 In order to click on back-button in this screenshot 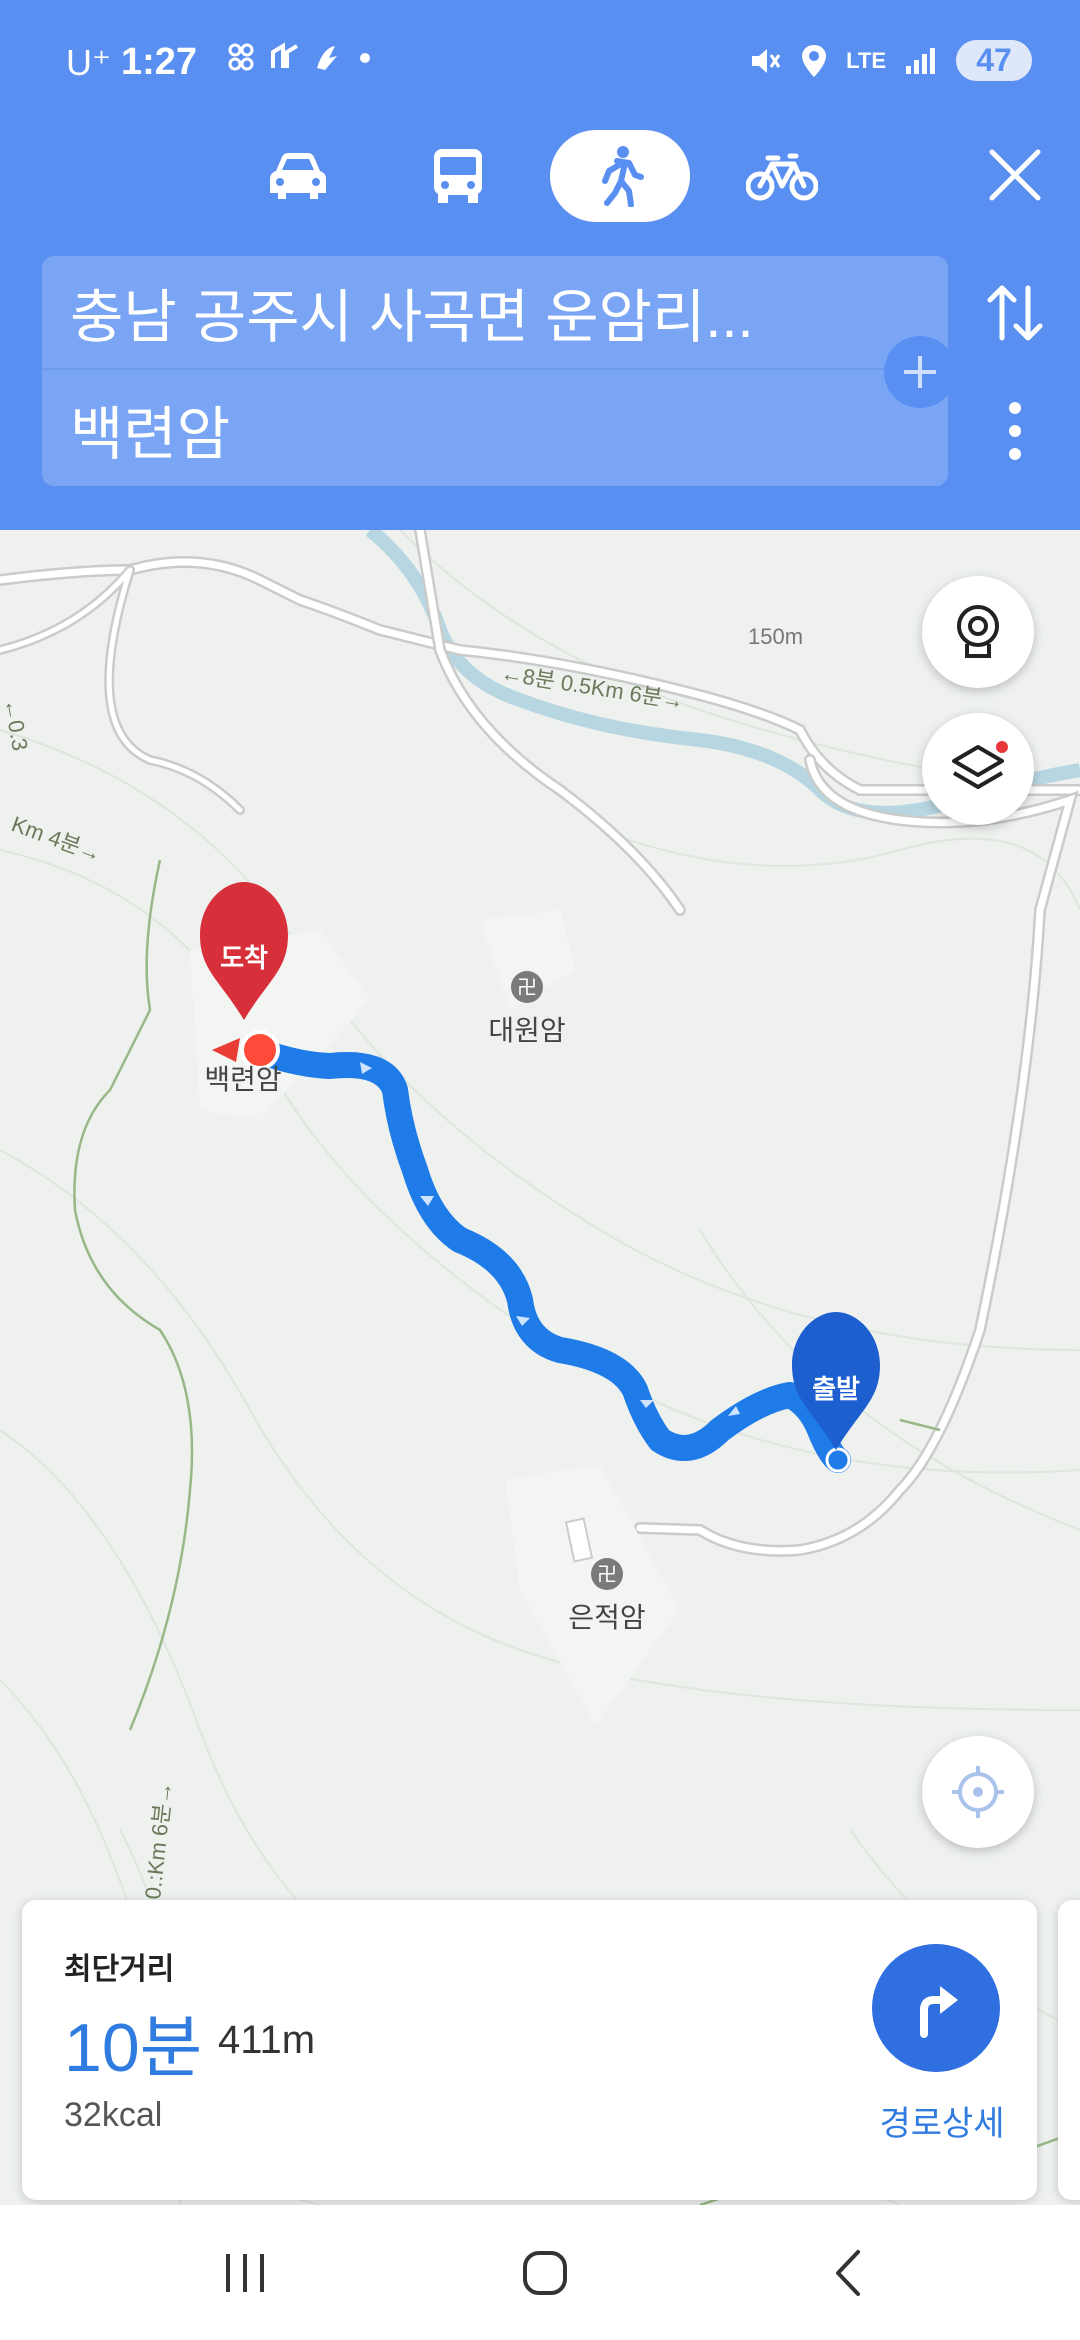, I will do `click(848, 2273)`.